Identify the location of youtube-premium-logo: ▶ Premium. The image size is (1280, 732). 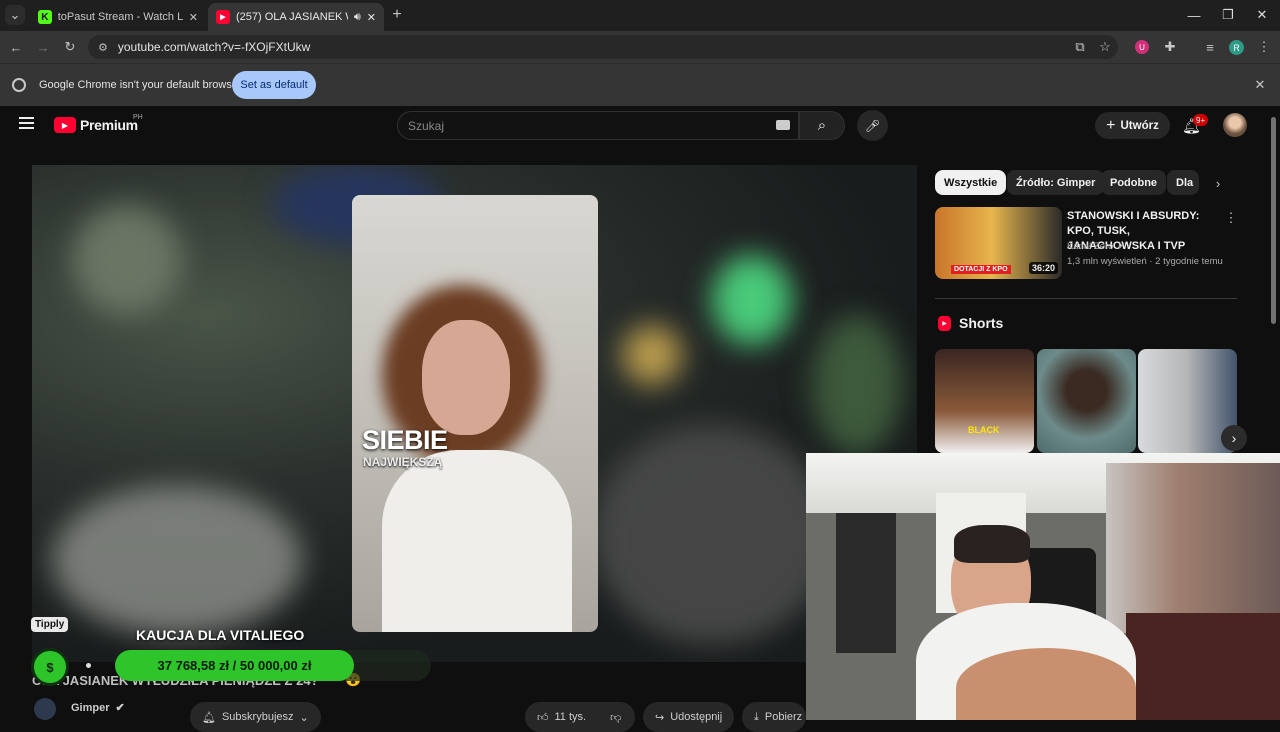
(96, 125).